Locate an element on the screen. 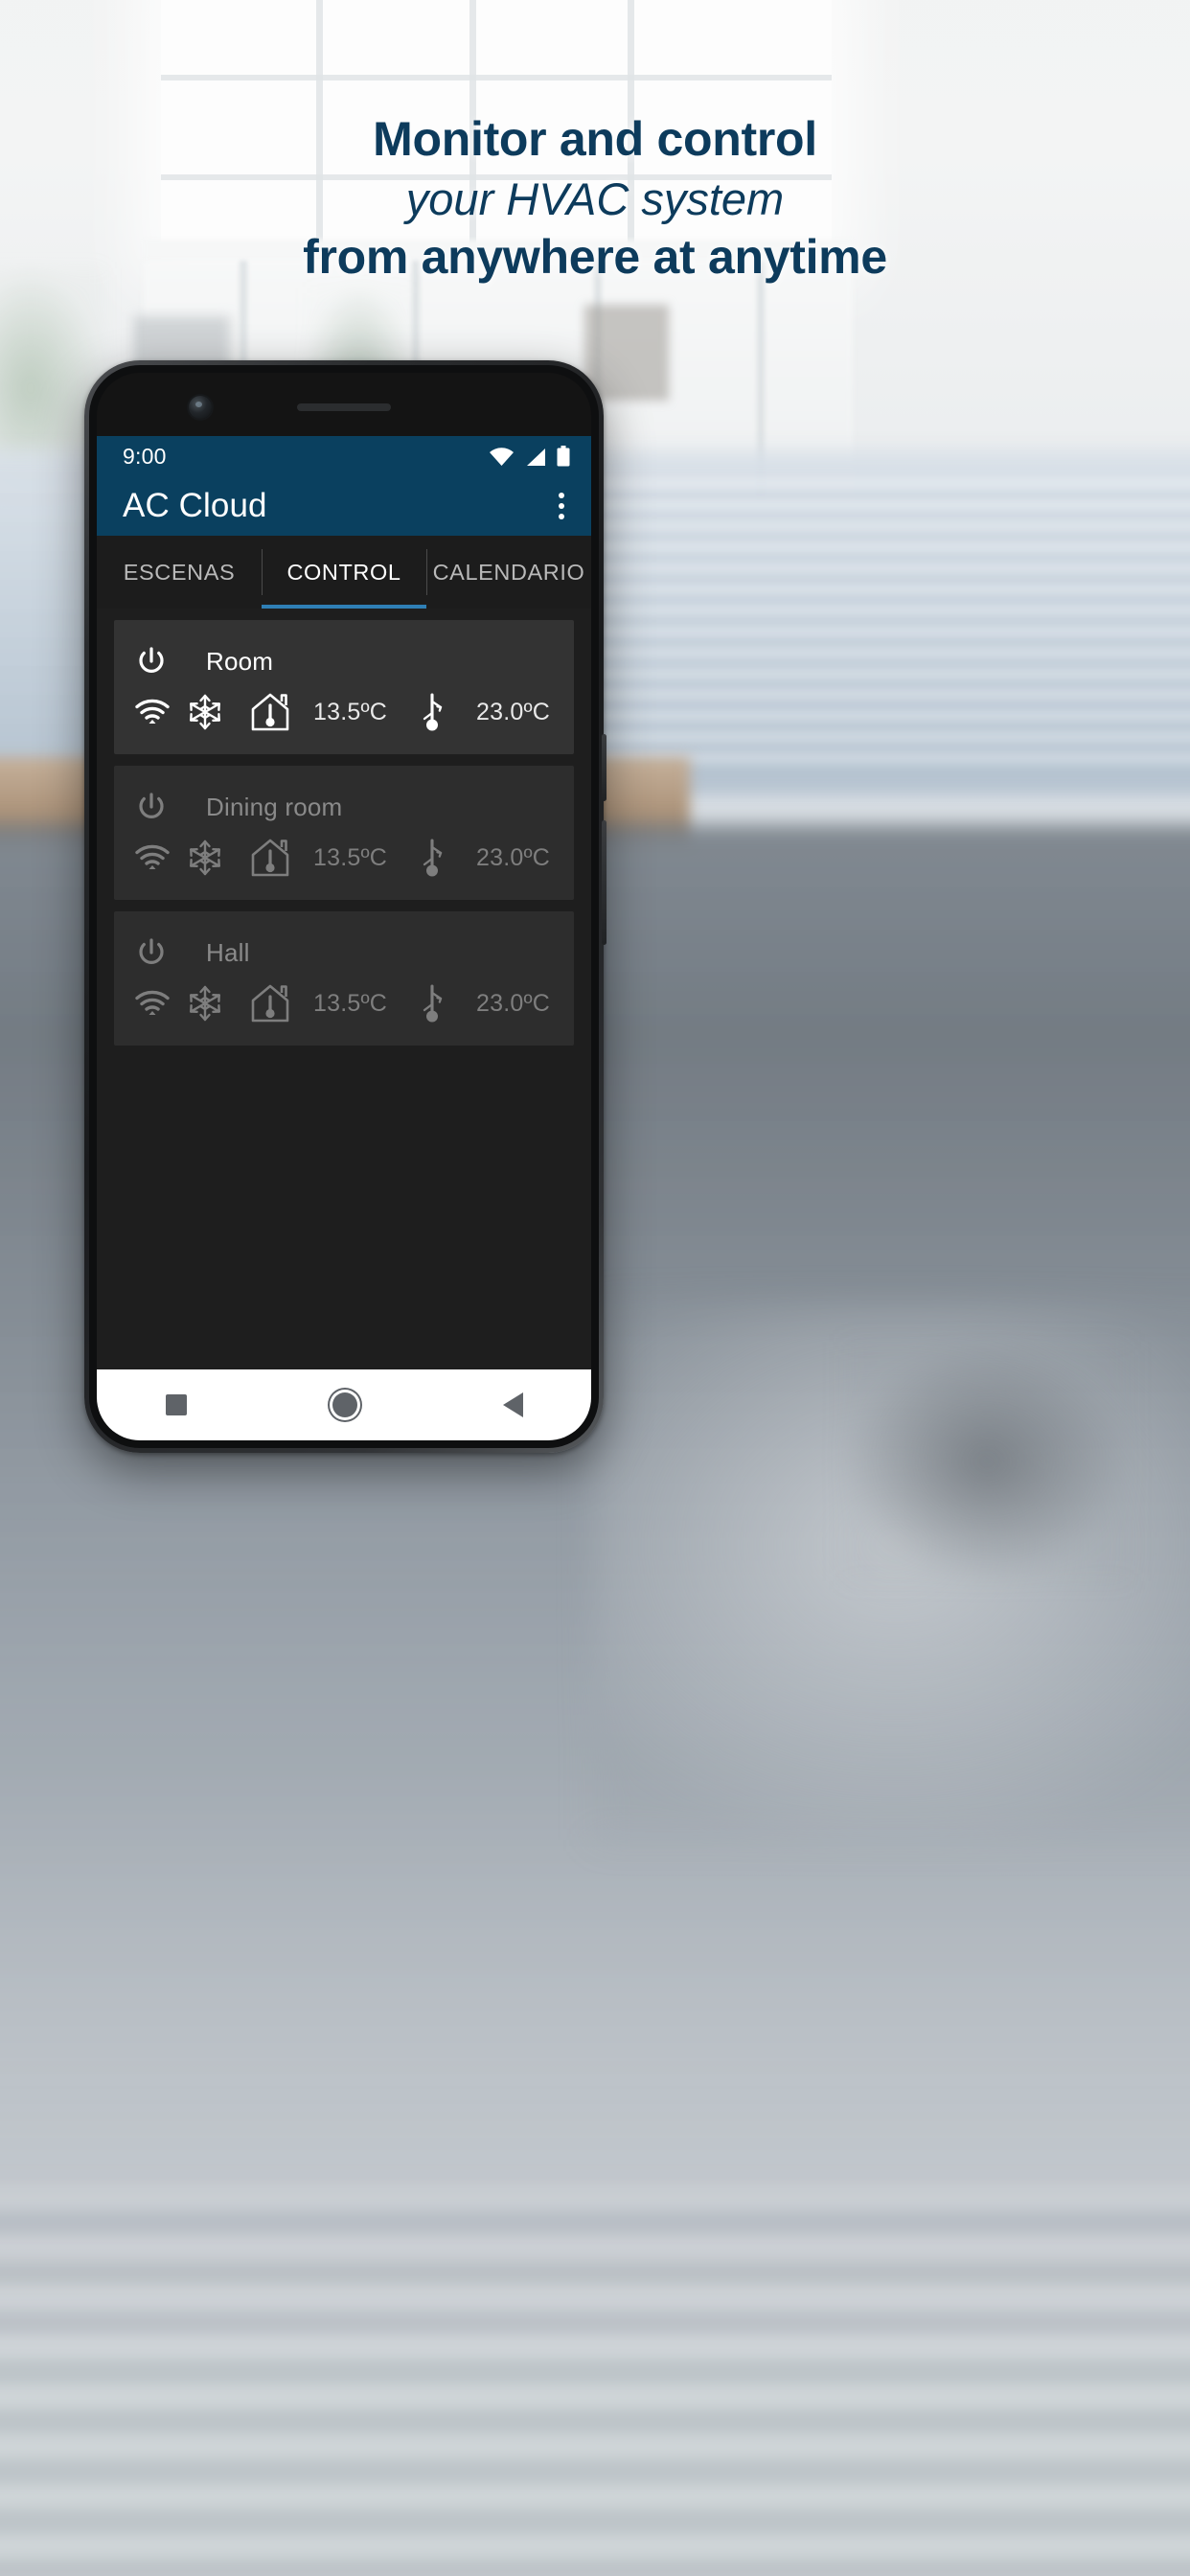 The height and width of the screenshot is (2576, 1190). headline-line-2: your HVAC system is located at coordinates (595, 198).